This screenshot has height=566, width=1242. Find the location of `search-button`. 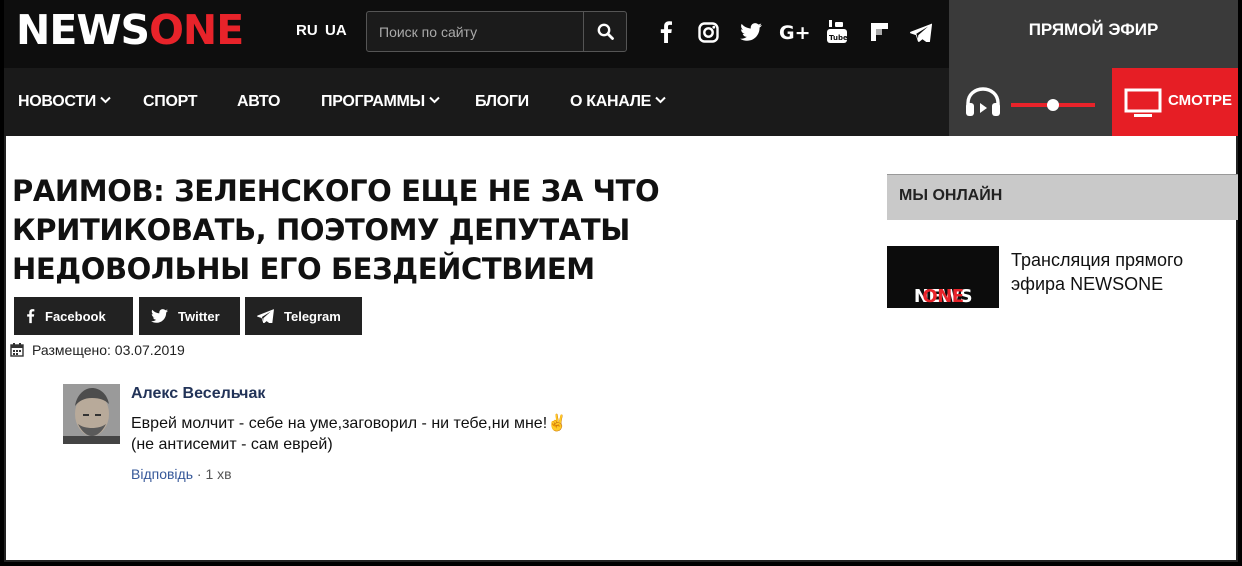

search-button is located at coordinates (604, 31).